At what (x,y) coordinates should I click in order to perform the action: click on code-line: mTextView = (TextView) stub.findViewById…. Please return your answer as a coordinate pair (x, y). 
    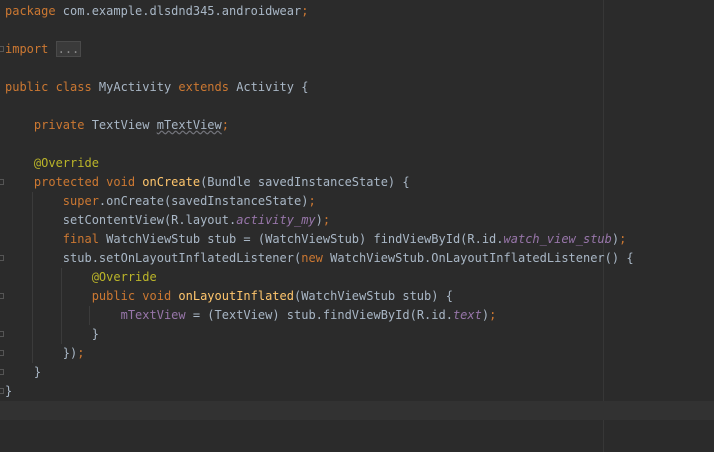
    Looking at the image, I should click on (357, 315).